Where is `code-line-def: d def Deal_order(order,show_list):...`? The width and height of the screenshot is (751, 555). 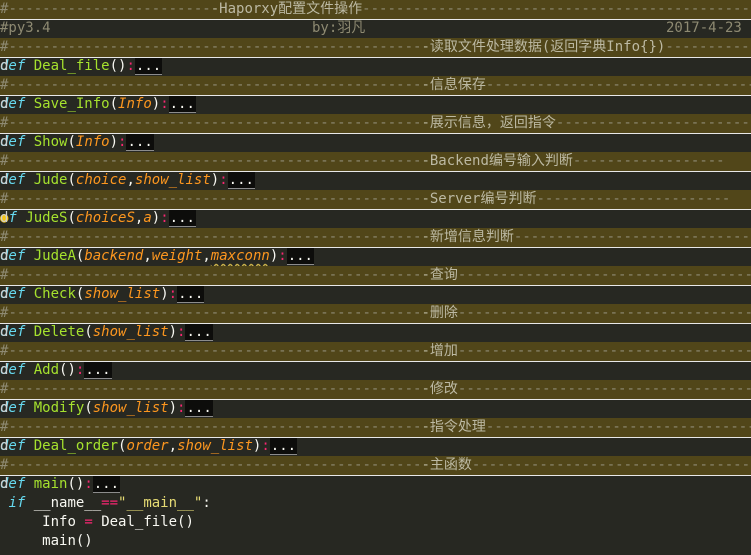 code-line-def: d def Deal_order(order,show_list):... is located at coordinates (375, 446).